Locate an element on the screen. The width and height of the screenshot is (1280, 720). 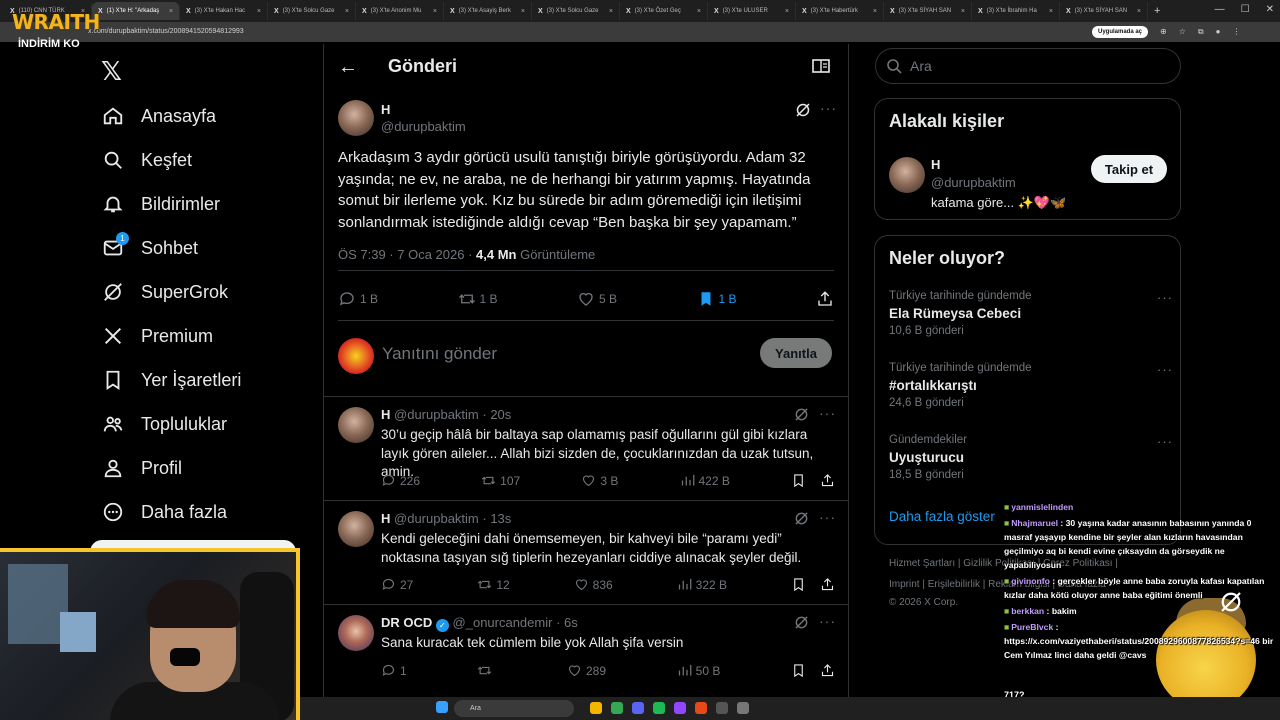
search-input: Ara is located at coordinates (1028, 66).